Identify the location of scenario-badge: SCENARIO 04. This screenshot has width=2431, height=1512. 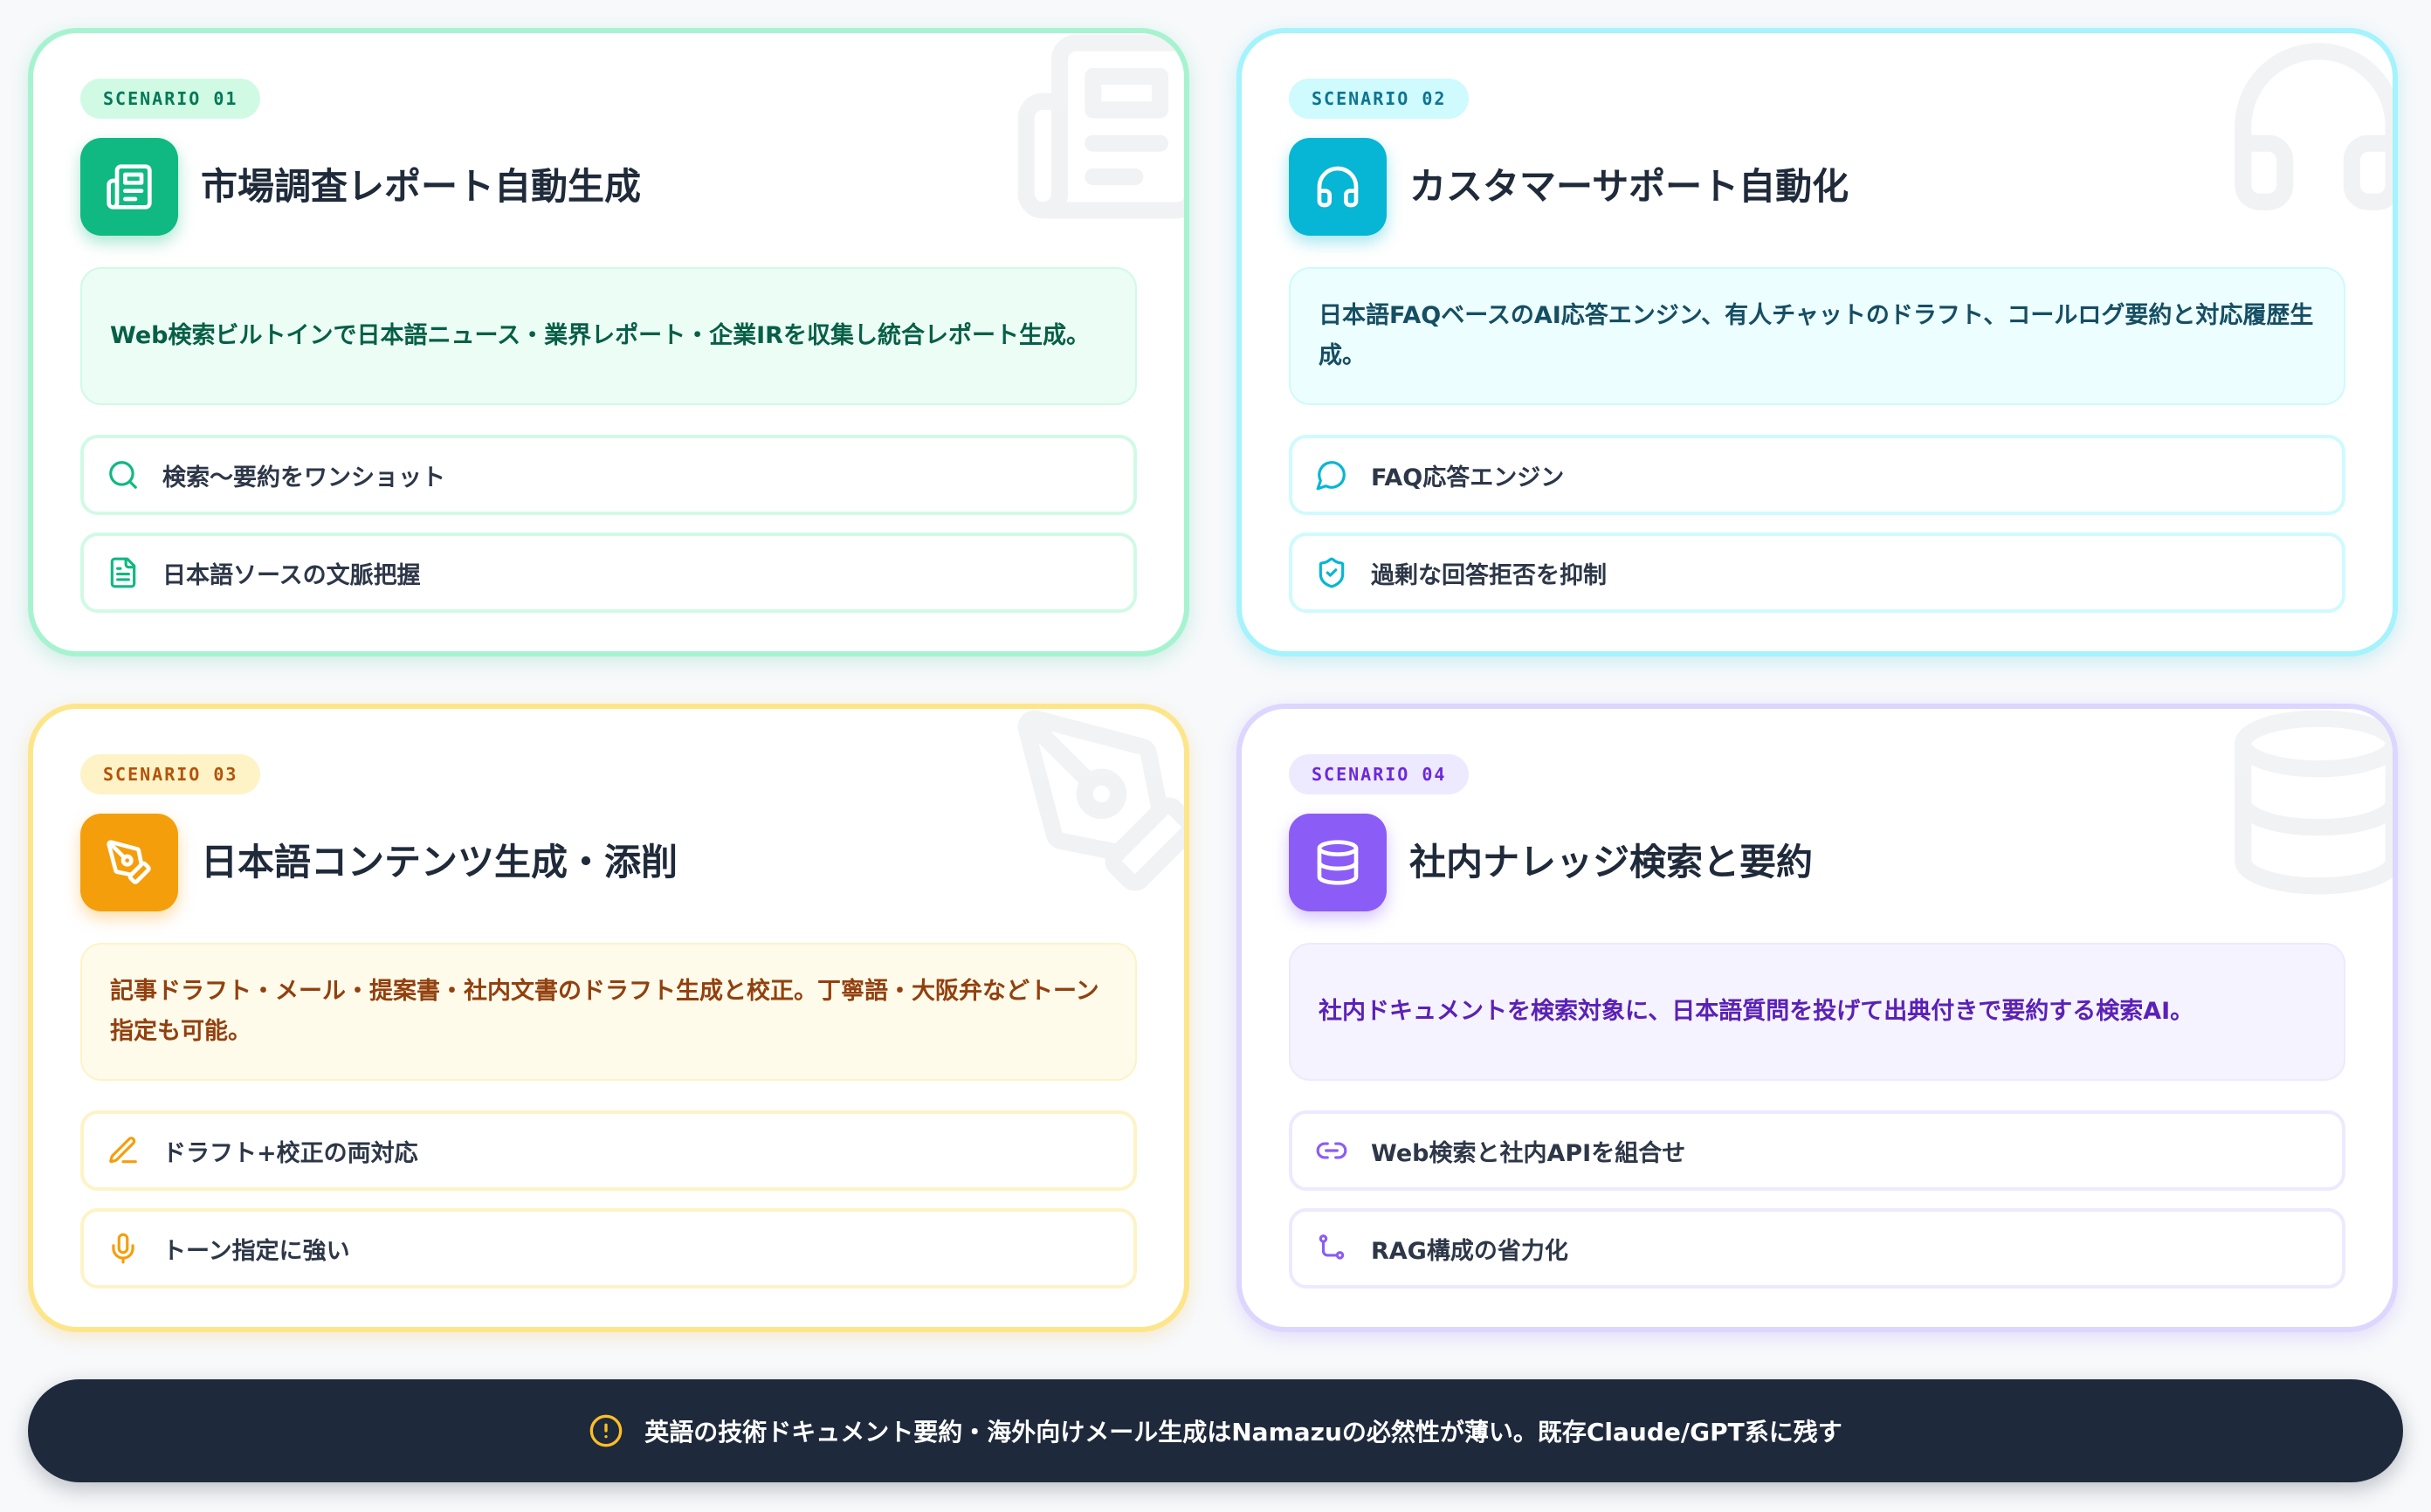
(1379, 774).